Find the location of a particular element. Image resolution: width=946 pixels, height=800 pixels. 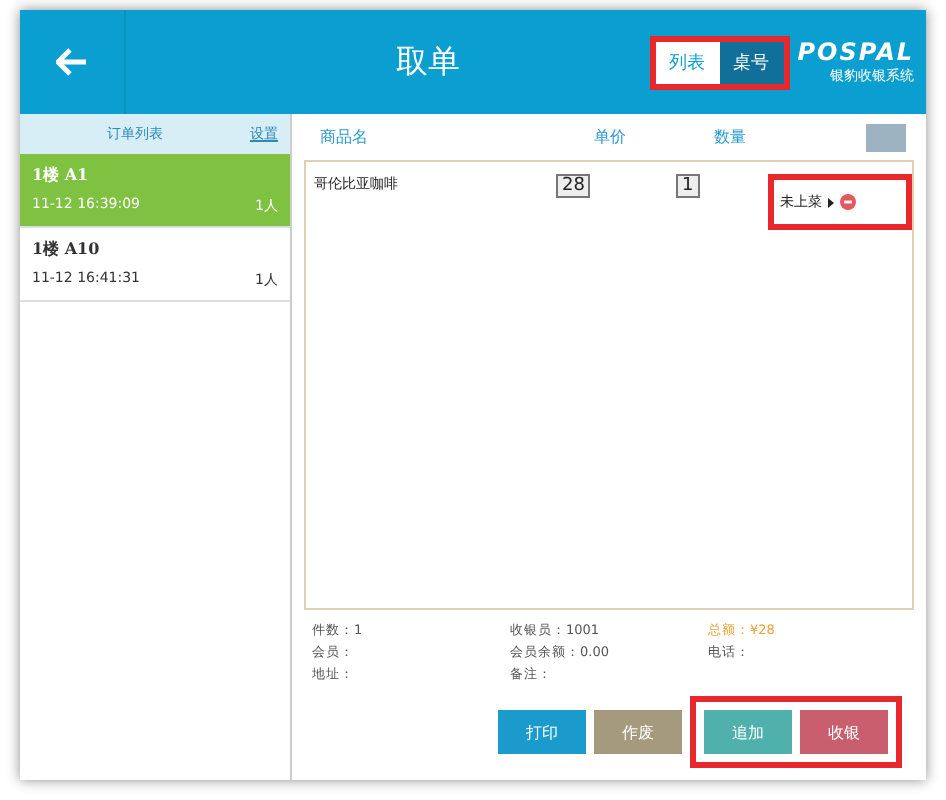

logo-name: POSPAL is located at coordinates (855, 52).